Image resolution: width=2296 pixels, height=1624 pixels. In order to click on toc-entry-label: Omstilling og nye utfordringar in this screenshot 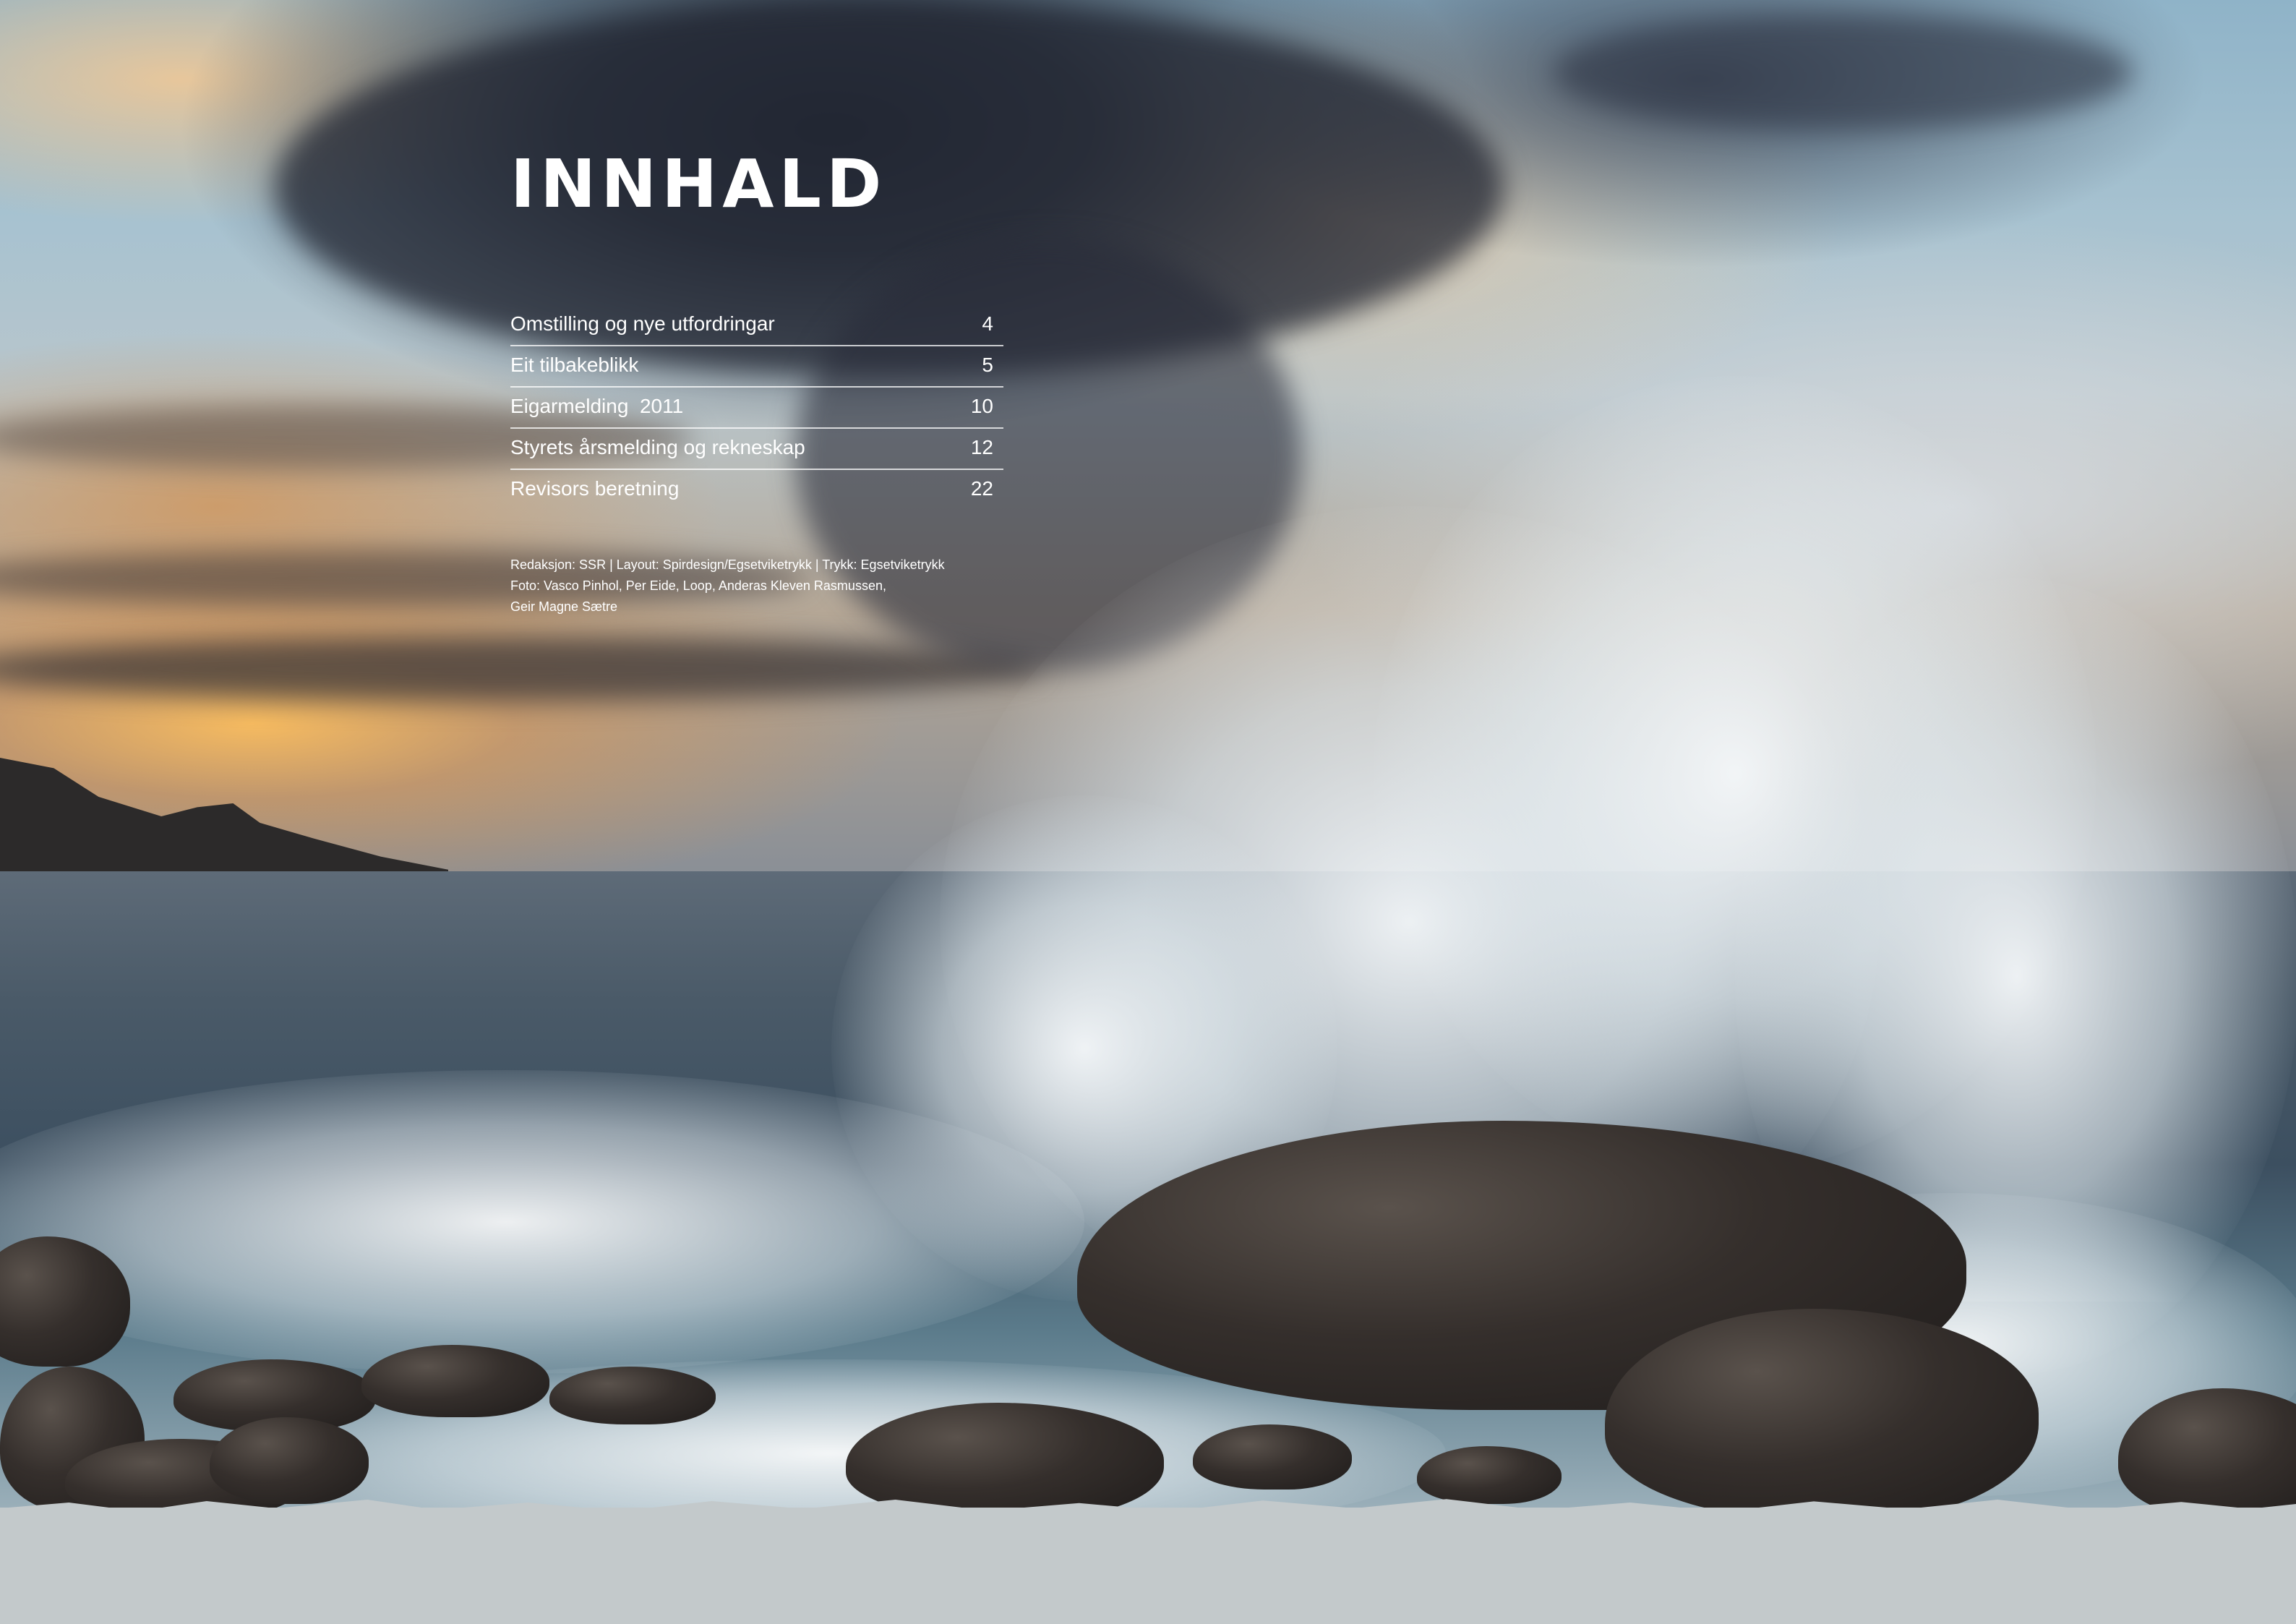, I will do `click(642, 323)`.